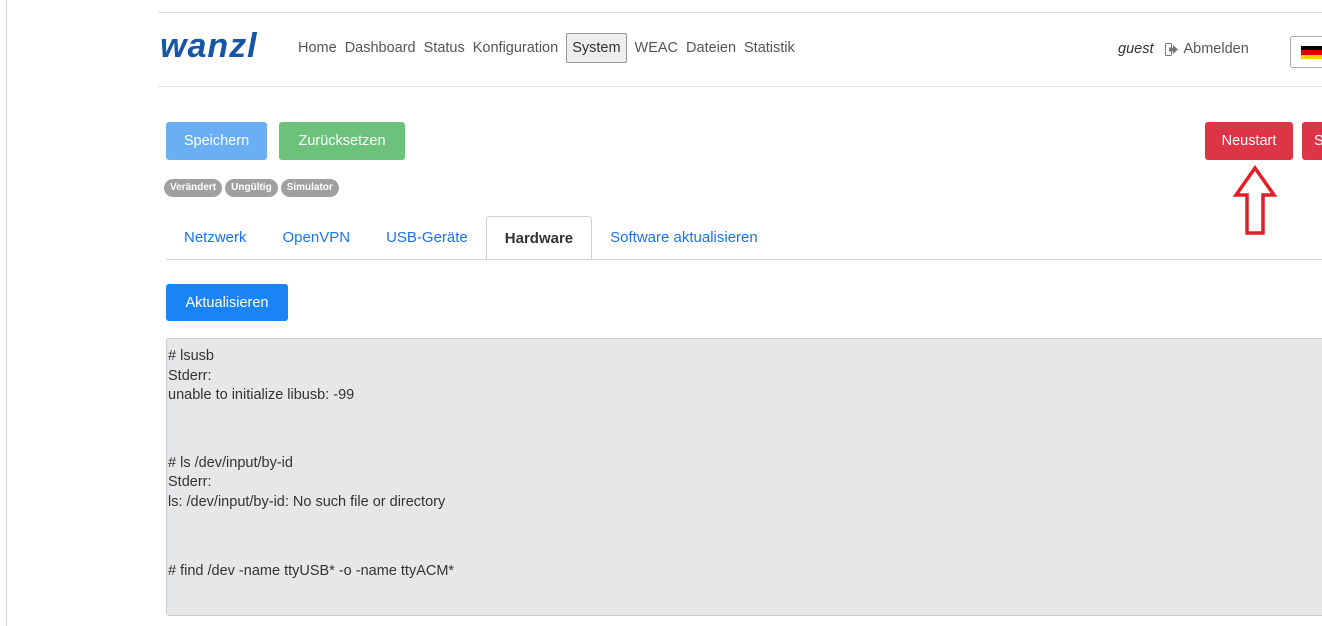 This screenshot has height=626, width=1322. I want to click on top-border, so click(740, 12).